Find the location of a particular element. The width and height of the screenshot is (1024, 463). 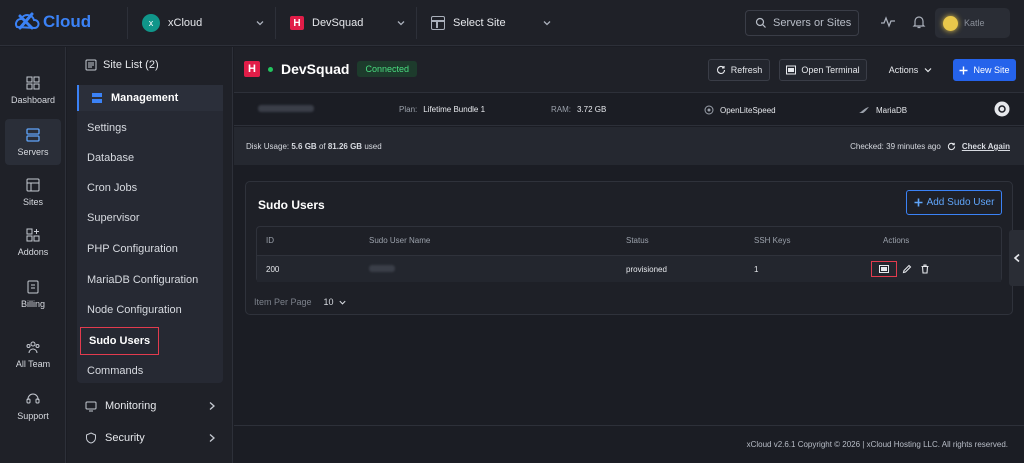

menu-settings: Settings is located at coordinates (107, 128).